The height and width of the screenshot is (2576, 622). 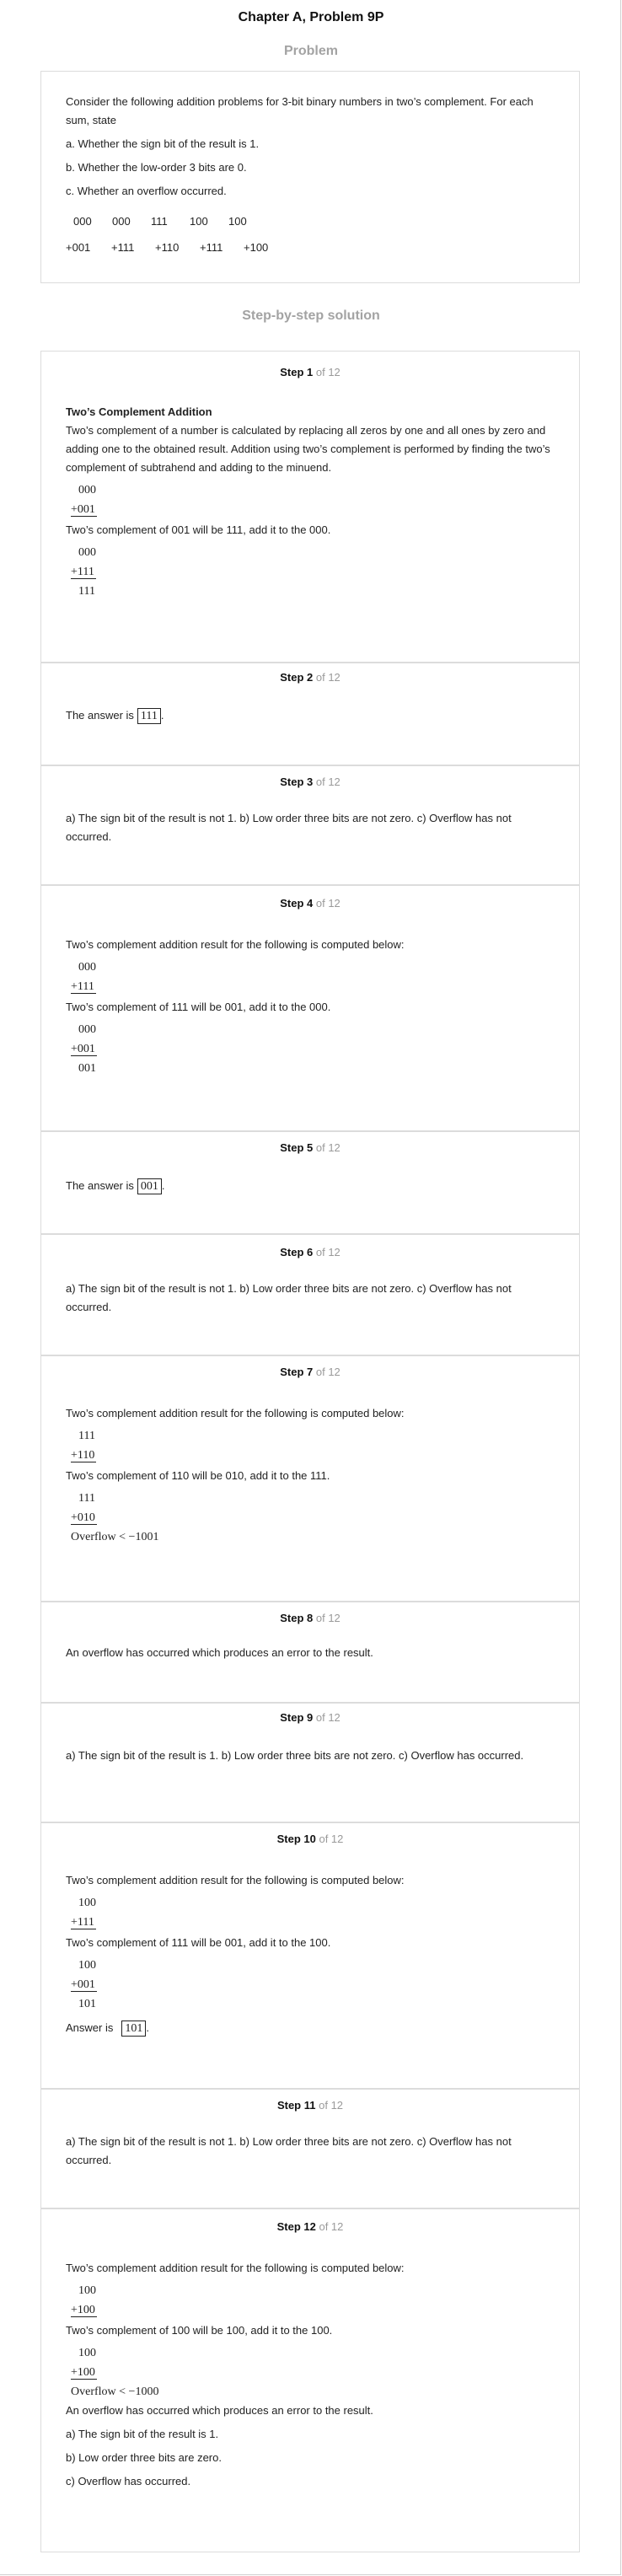 What do you see at coordinates (297, 677) in the screenshot?
I see `step-number: Step 2` at bounding box center [297, 677].